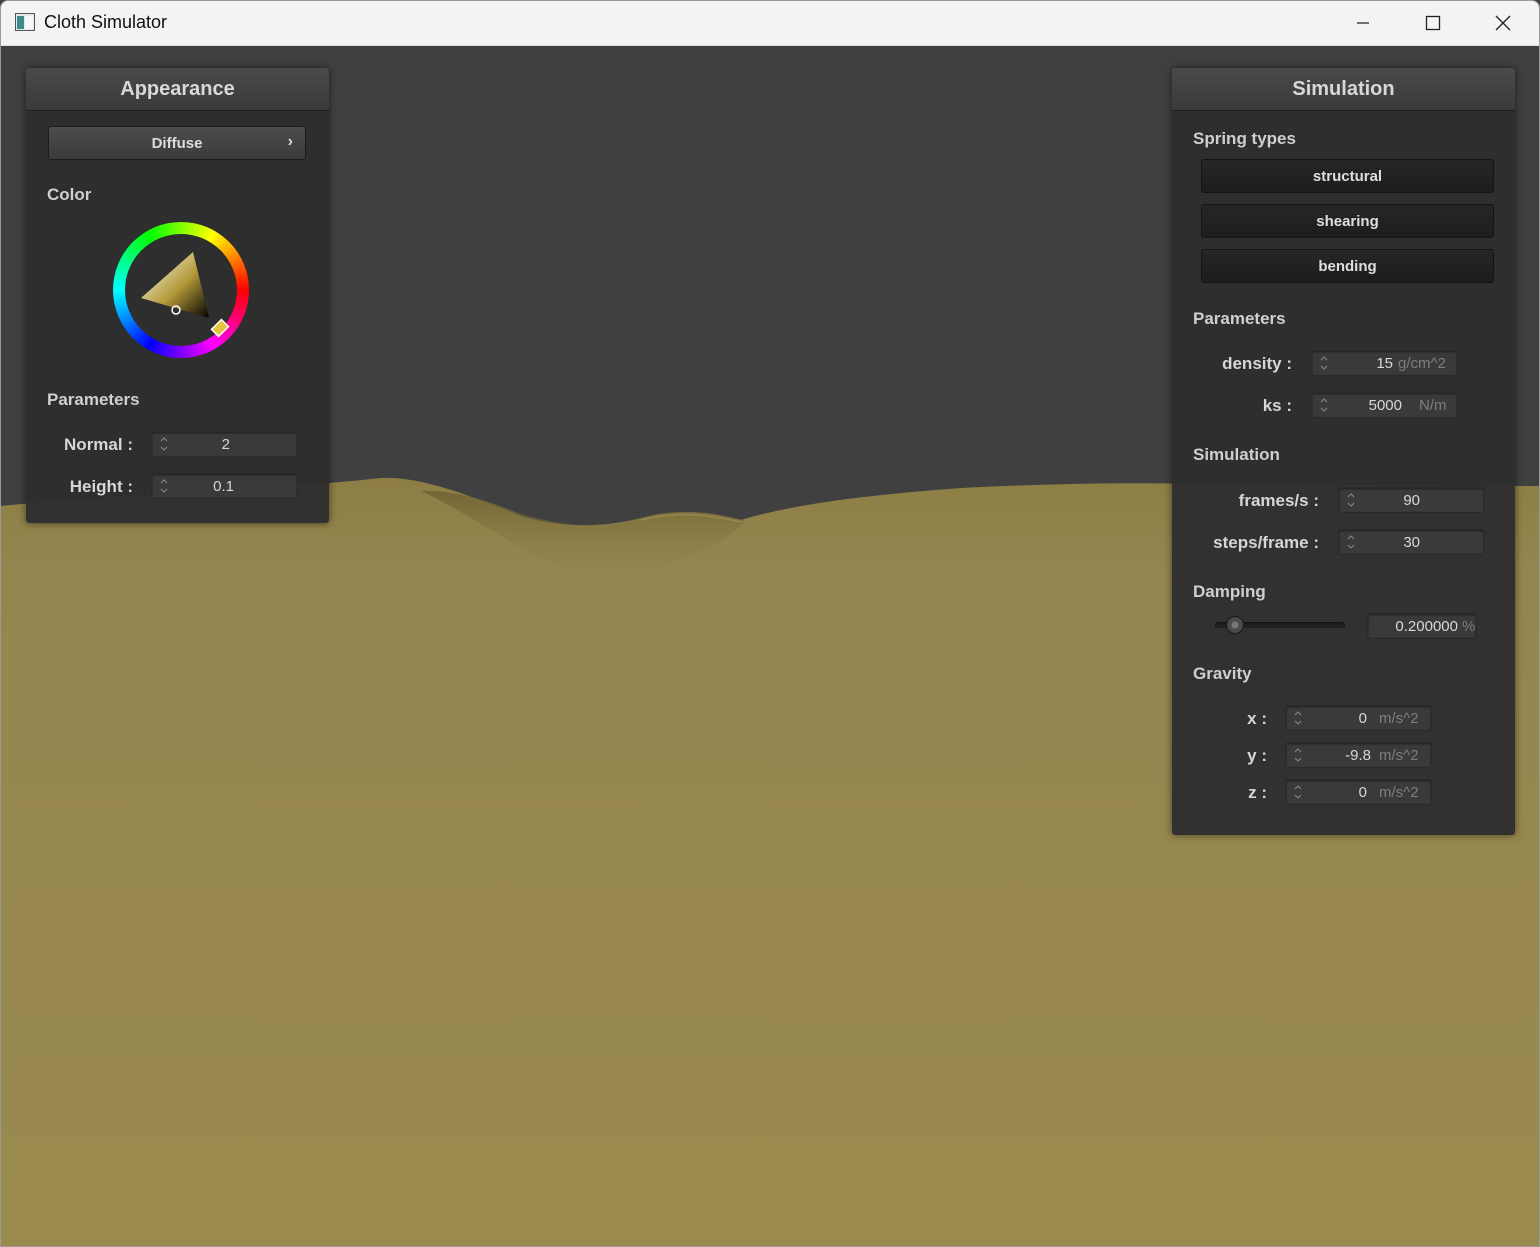 The height and width of the screenshot is (1247, 1540). I want to click on hue-selector-handle, so click(220, 328).